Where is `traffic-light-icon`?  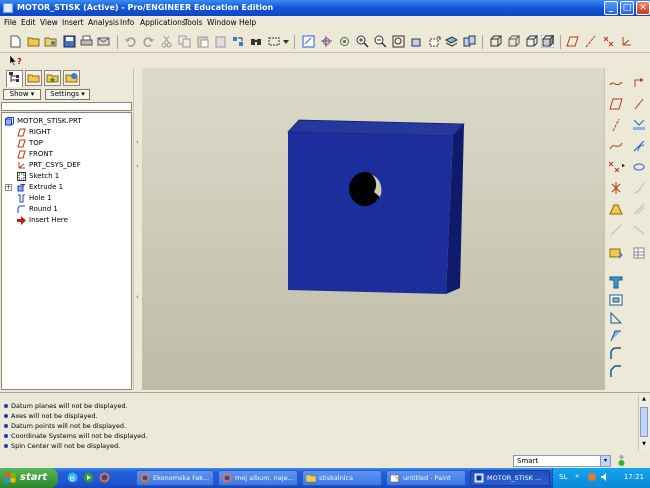
traffic-light-icon is located at coordinates (621, 460).